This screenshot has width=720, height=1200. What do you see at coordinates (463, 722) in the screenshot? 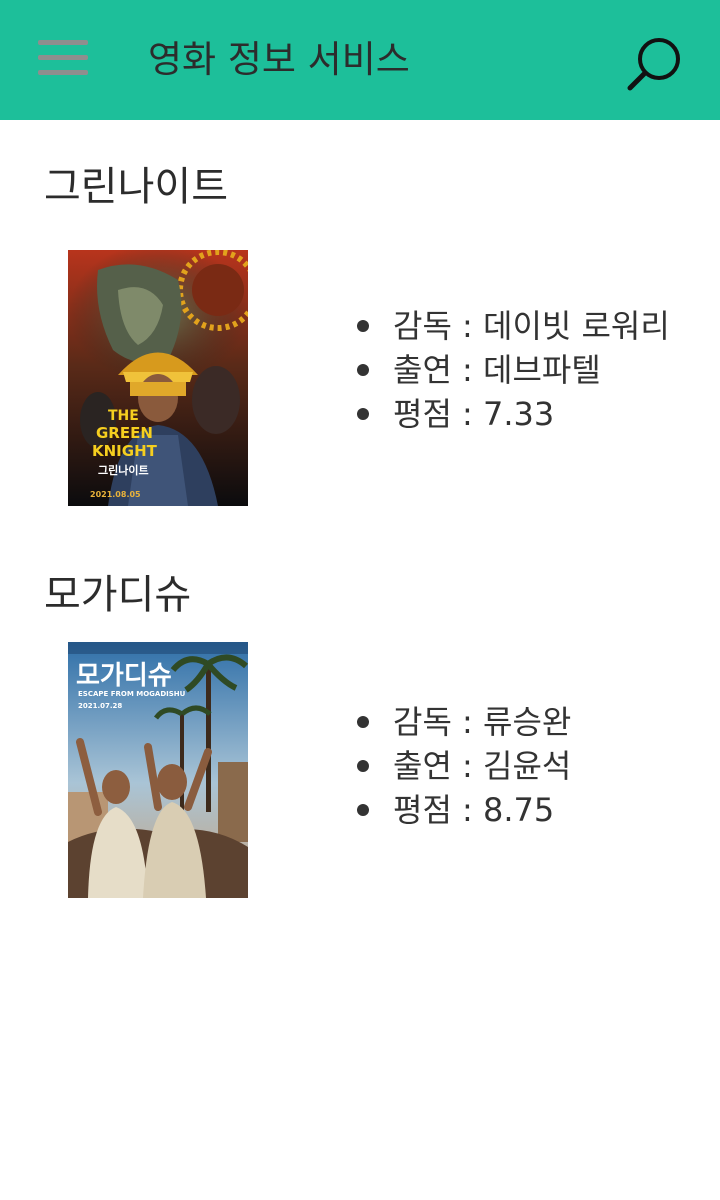
I see `director-item: 감독 : 류승완` at bounding box center [463, 722].